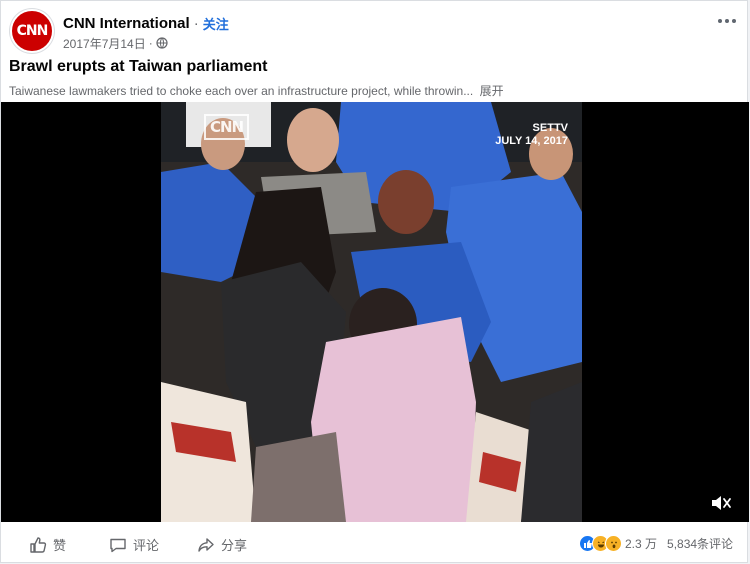  I want to click on post-actions: 赞 评论 分享 2.3 万 5,834条评论, so click(375, 546).